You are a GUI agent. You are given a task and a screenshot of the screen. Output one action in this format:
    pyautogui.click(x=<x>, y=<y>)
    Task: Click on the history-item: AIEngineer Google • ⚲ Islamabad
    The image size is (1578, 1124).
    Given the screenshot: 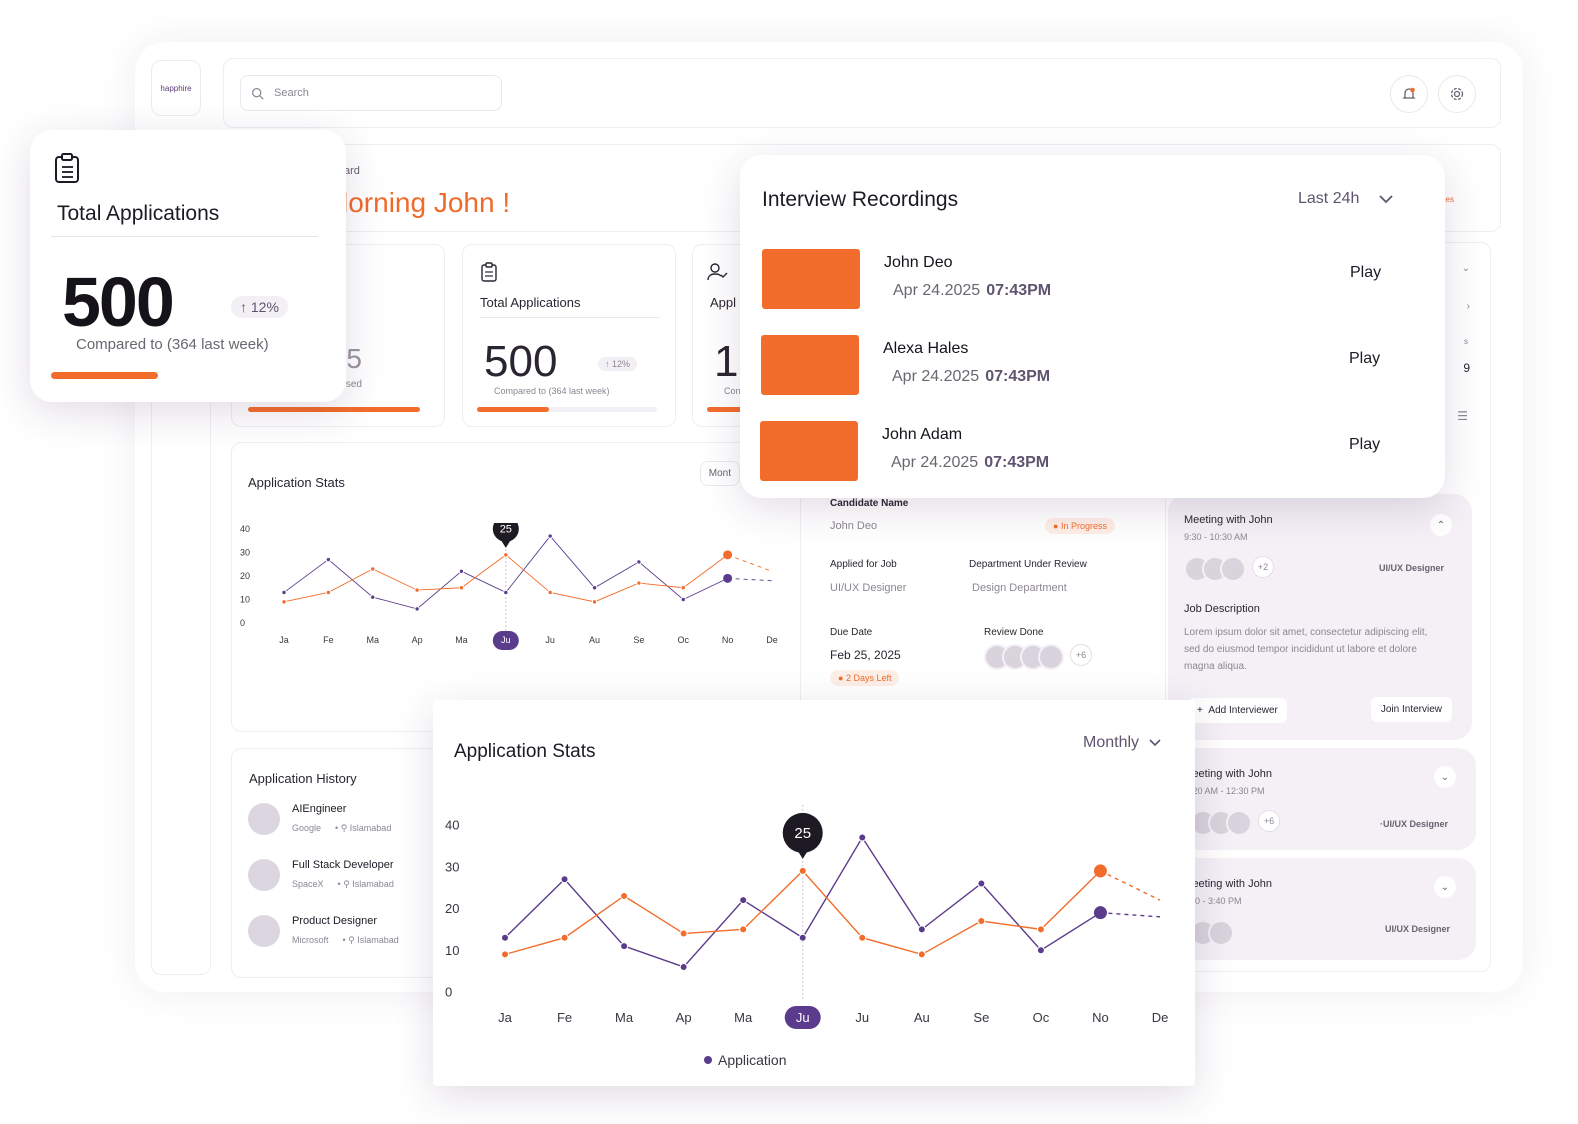 What is the action you would take?
    pyautogui.click(x=348, y=819)
    